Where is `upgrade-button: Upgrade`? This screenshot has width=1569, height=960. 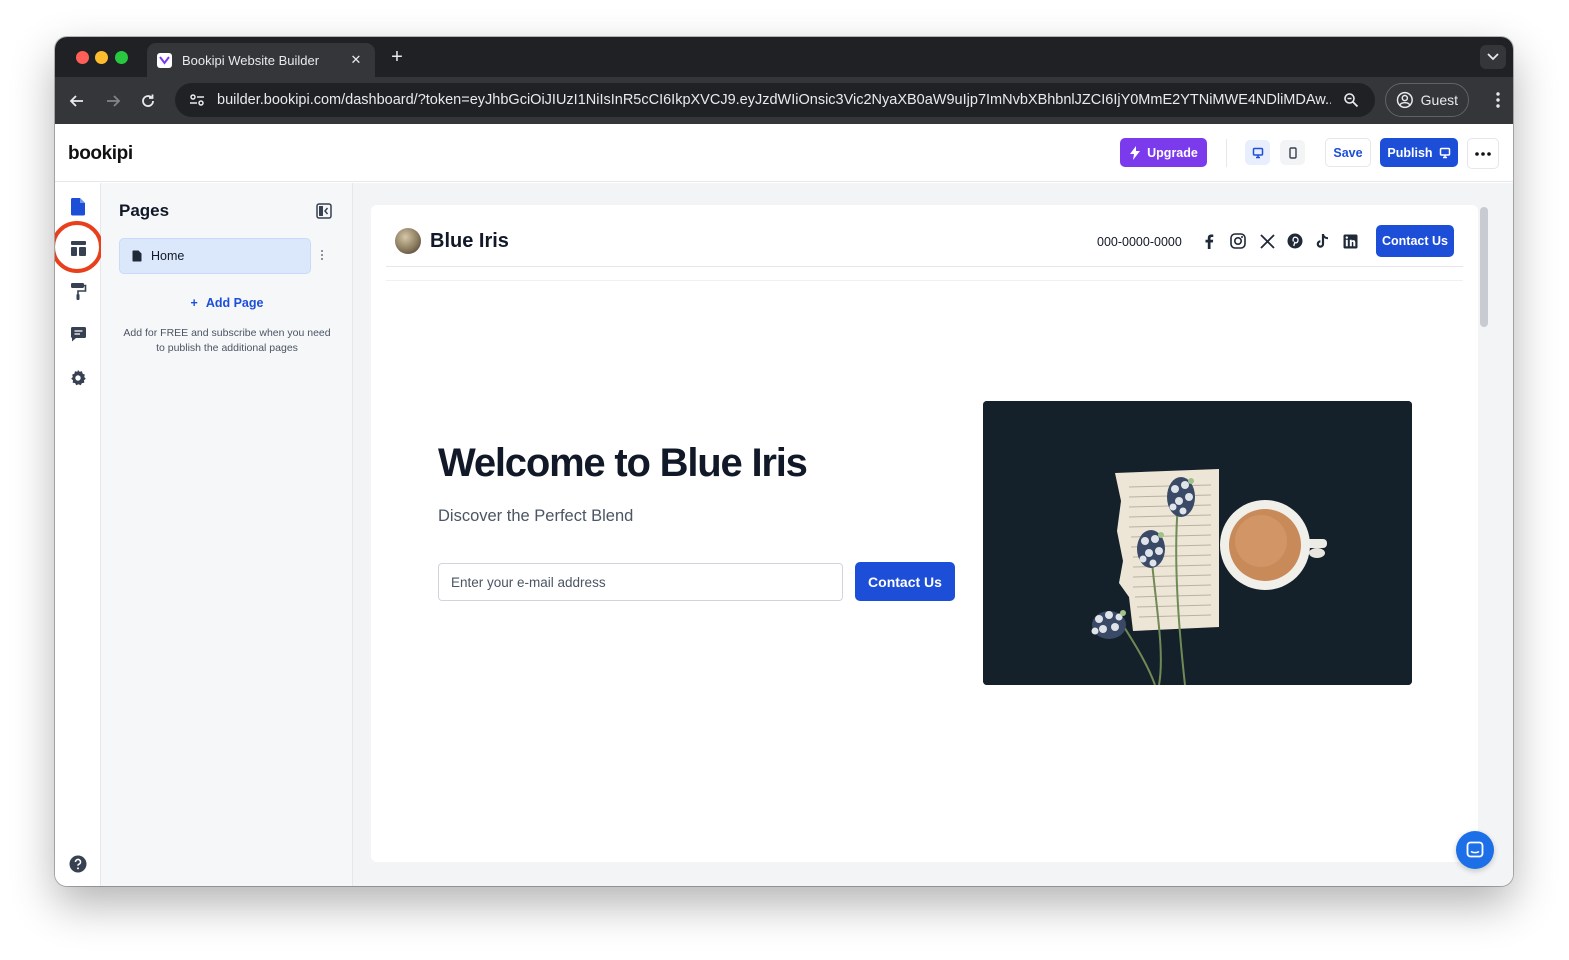
upgrade-button: Upgrade is located at coordinates (1163, 152).